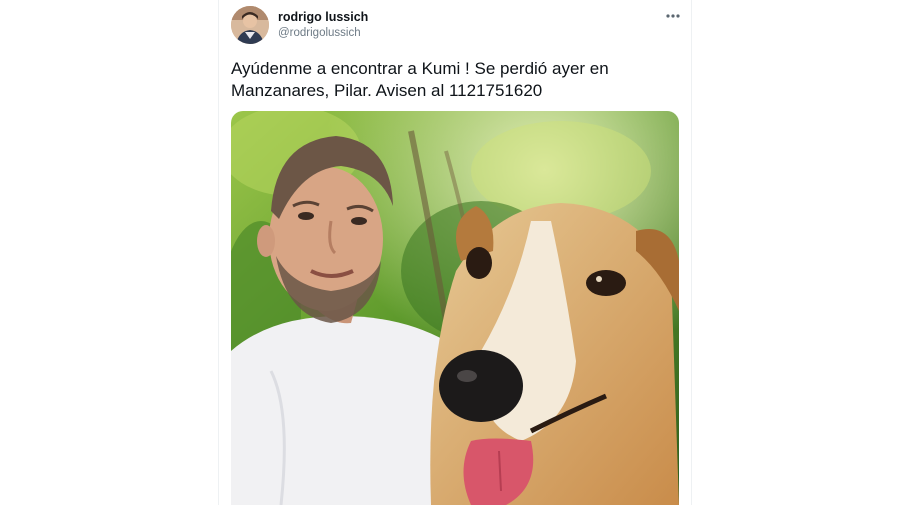  Describe the element at coordinates (387, 90) in the screenshot. I see `tweet-text-line-2: Manzanares, Pilar. Avisen al 1121751620` at that location.